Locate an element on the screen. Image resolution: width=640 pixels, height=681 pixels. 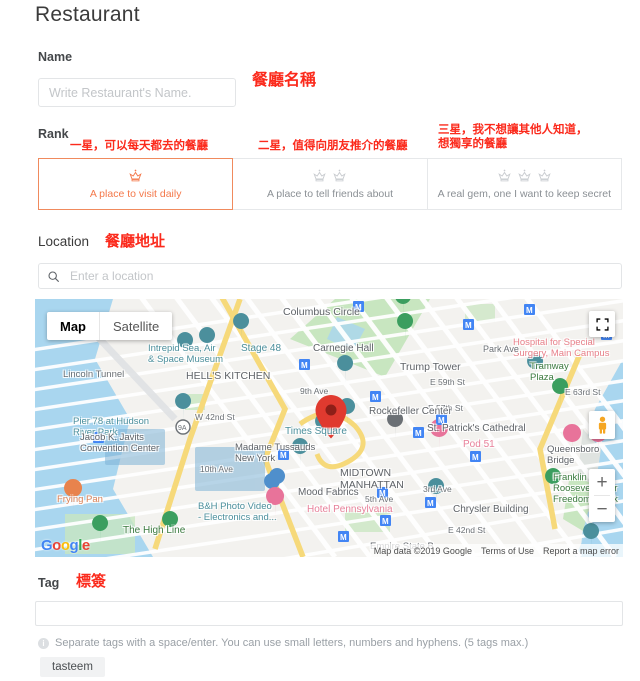
map-fullscreen-button is located at coordinates (602, 324).